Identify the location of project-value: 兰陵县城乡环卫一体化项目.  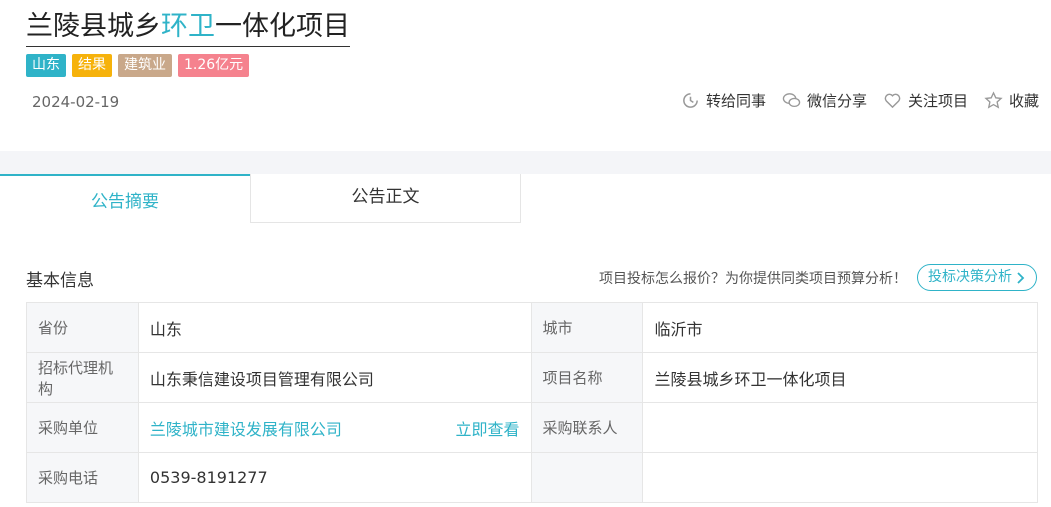
(840, 377).